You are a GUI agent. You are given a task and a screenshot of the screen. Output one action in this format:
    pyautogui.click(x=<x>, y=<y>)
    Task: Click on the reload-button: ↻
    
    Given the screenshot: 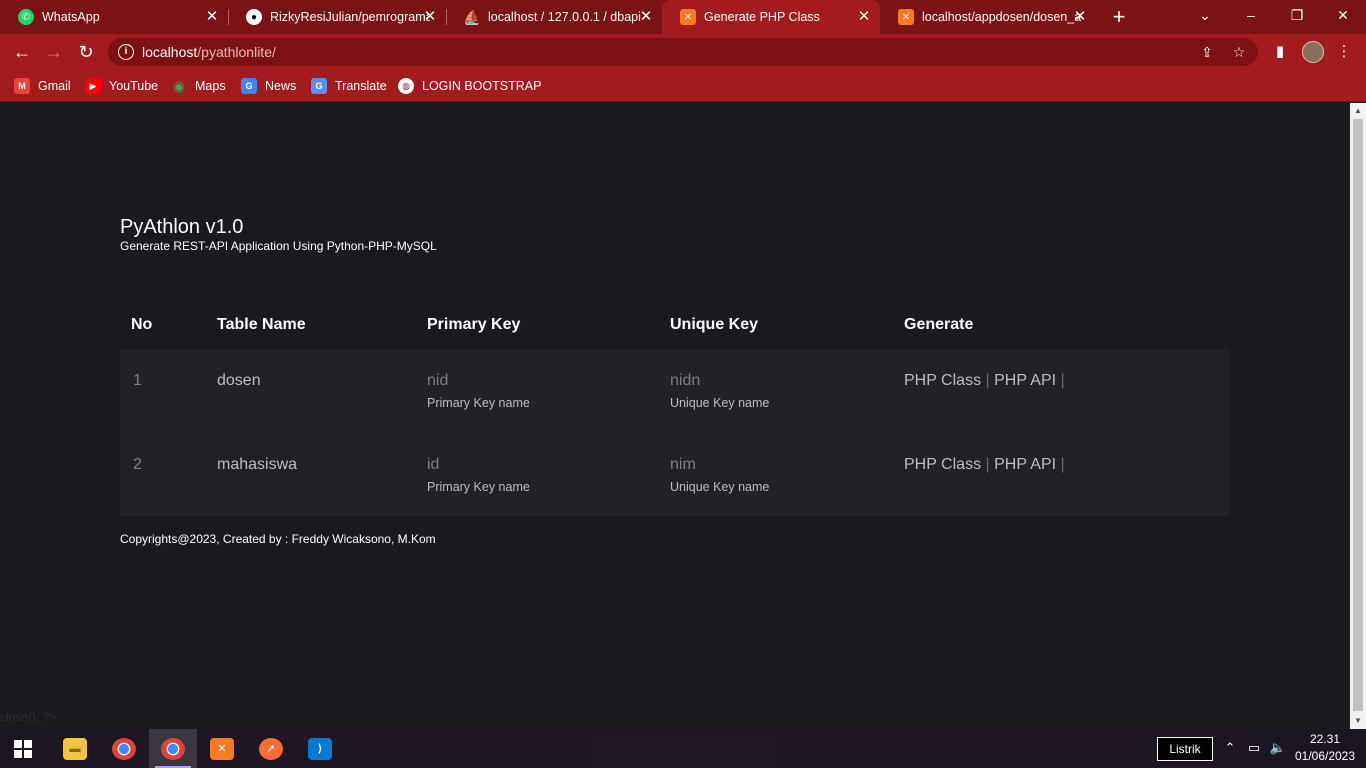 What is the action you would take?
    pyautogui.click(x=86, y=52)
    